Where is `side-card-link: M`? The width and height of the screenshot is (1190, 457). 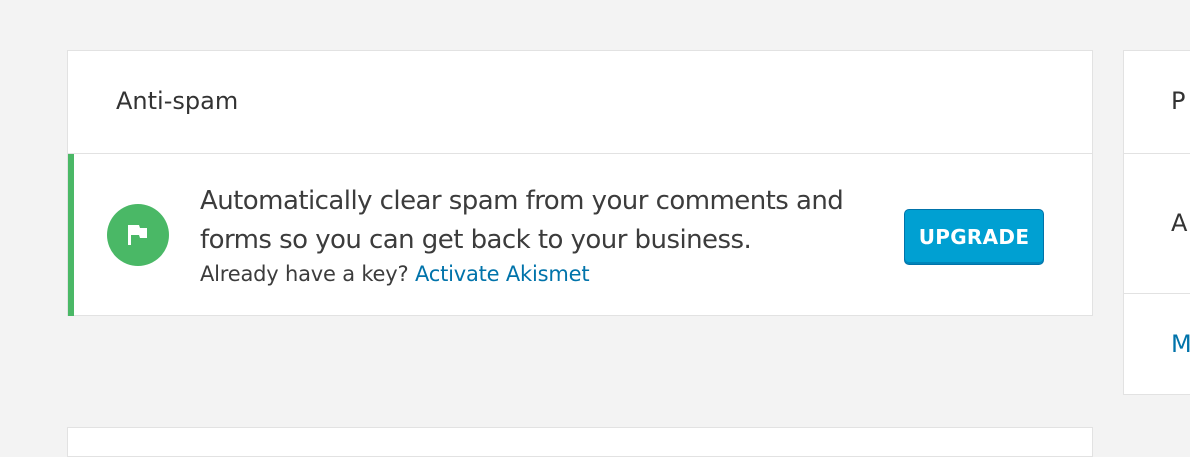
side-card-link: M is located at coordinates (1180, 344).